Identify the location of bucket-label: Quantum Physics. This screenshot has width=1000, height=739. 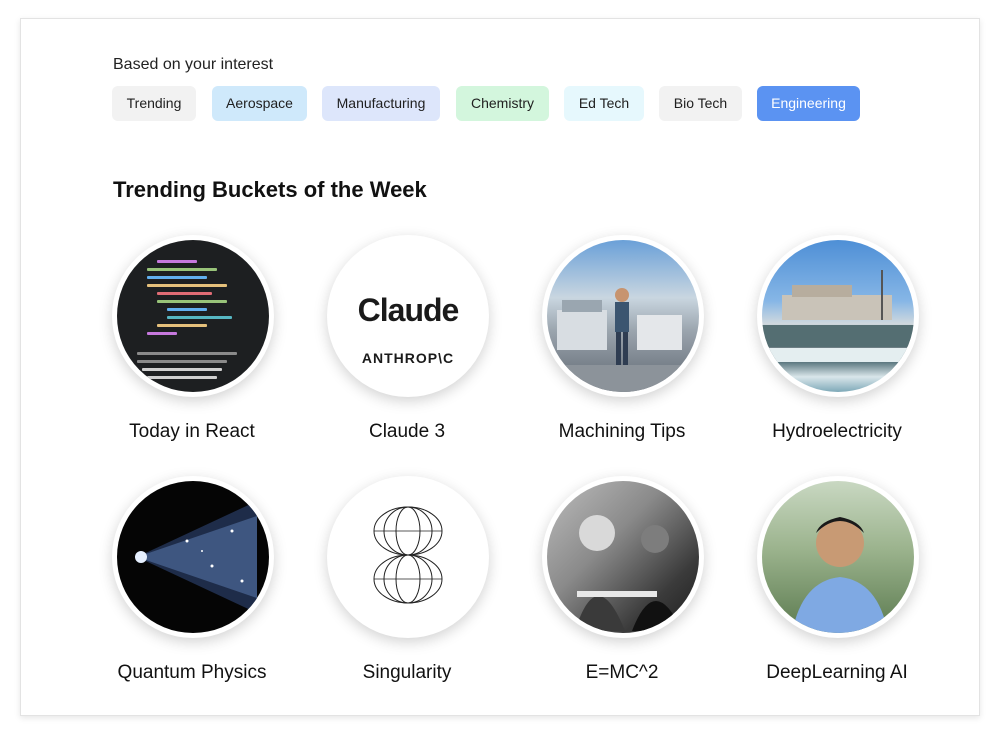
(192, 672).